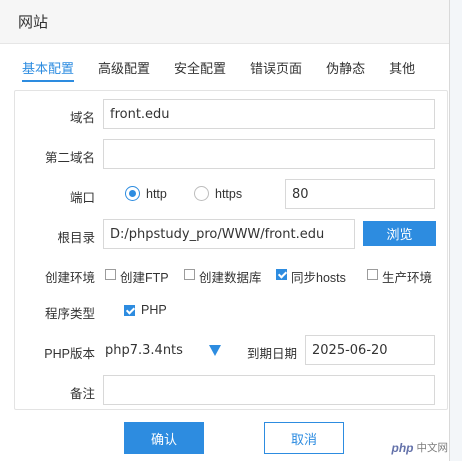 Image resolution: width=462 pixels, height=461 pixels. Describe the element at coordinates (229, 68) in the screenshot. I see `tab-bar: 基本配置 高级配置 安全配置 错误页面 伪静态 其他` at that location.